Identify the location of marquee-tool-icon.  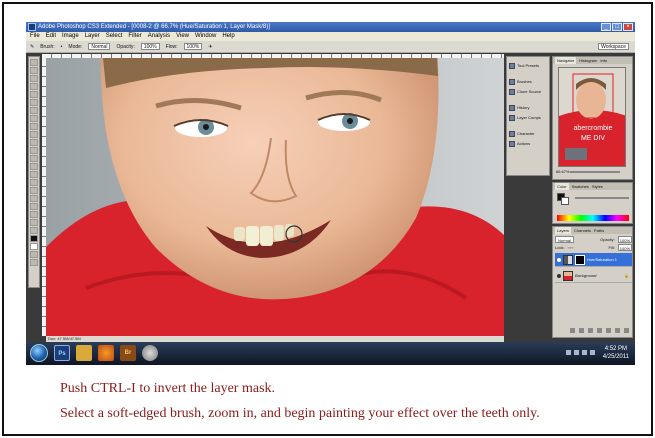
(34, 70).